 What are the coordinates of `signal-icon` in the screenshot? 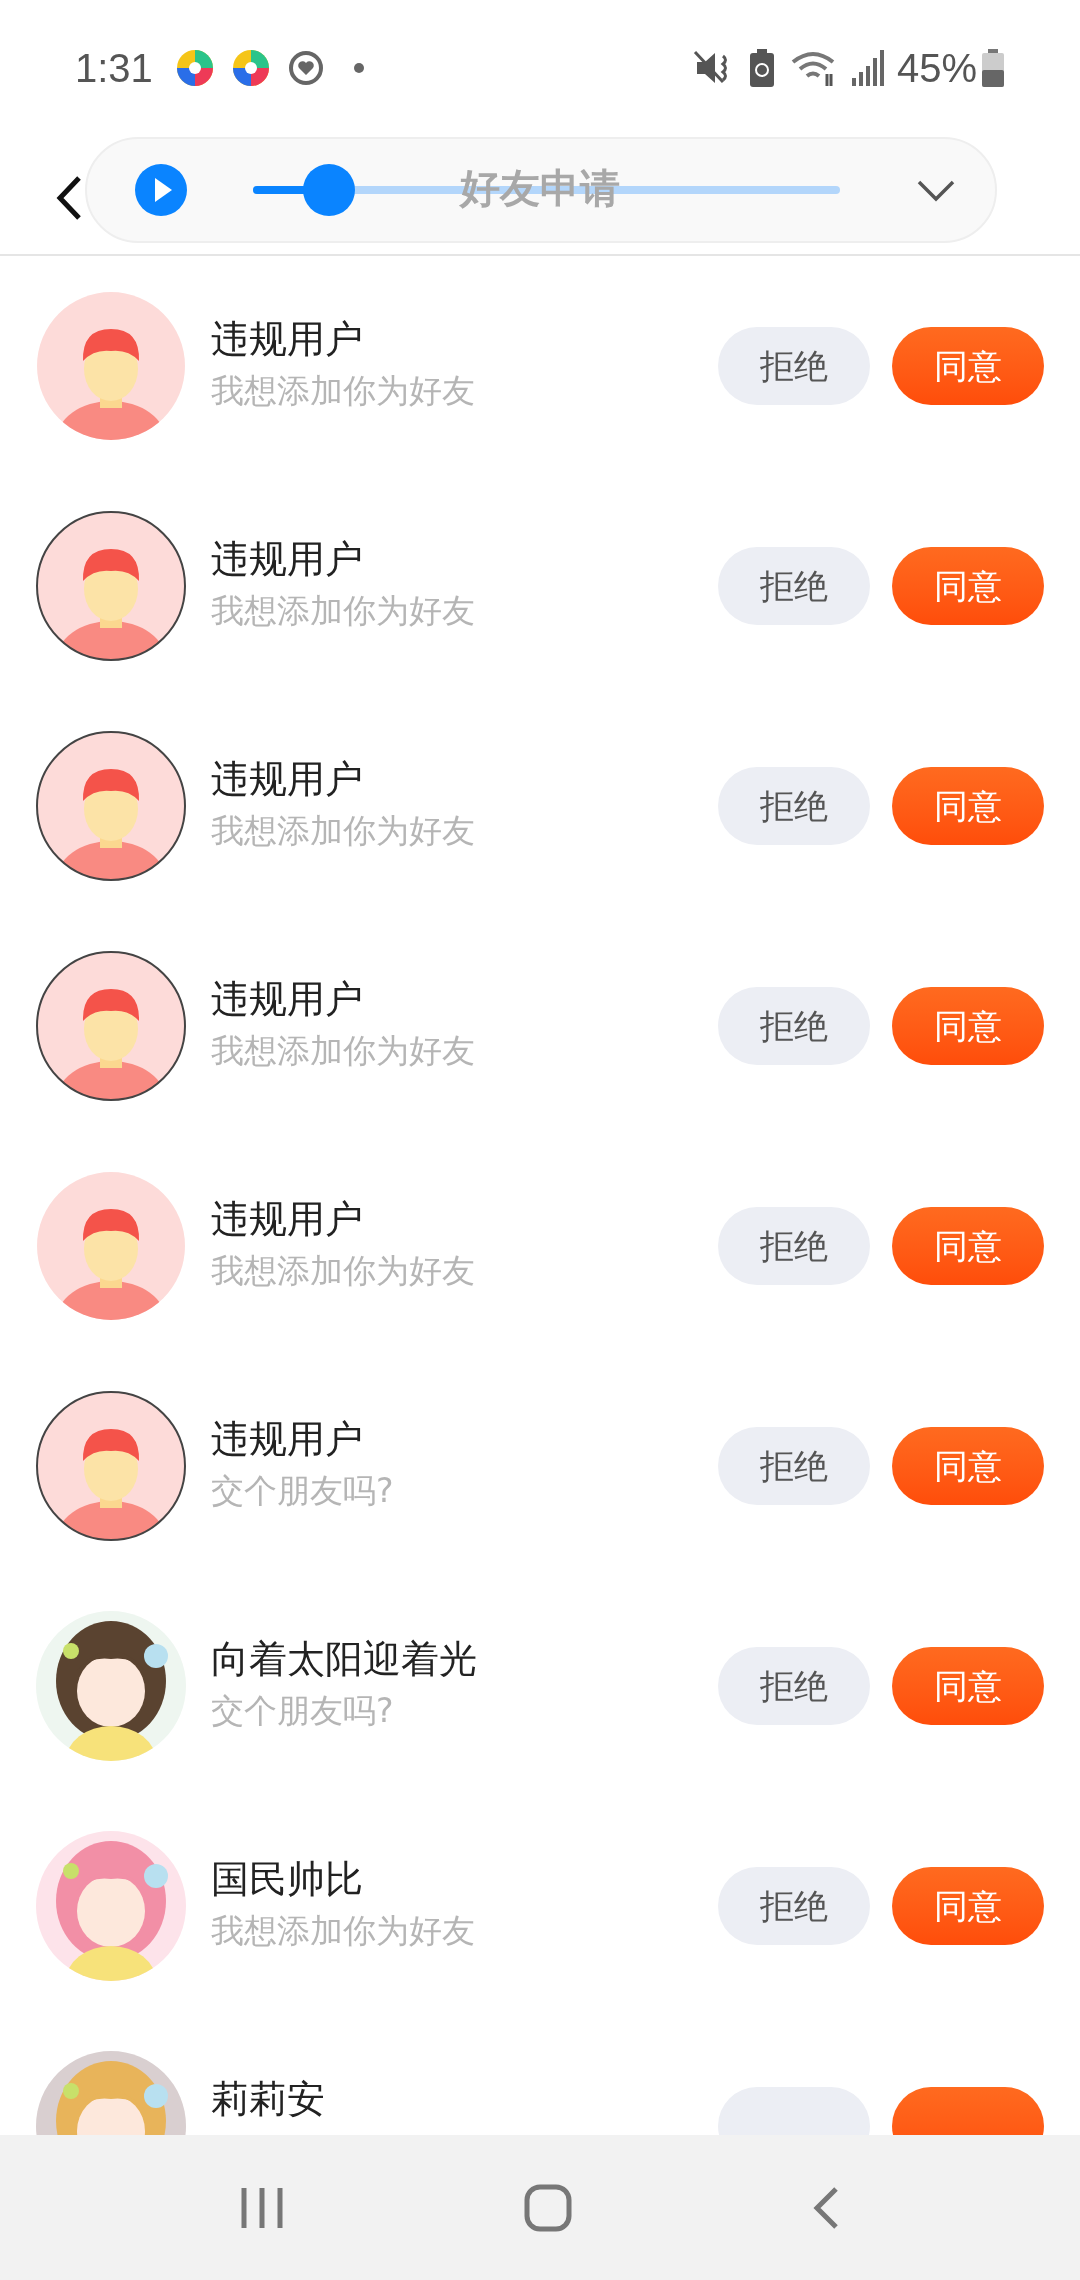 It's located at (867, 67).